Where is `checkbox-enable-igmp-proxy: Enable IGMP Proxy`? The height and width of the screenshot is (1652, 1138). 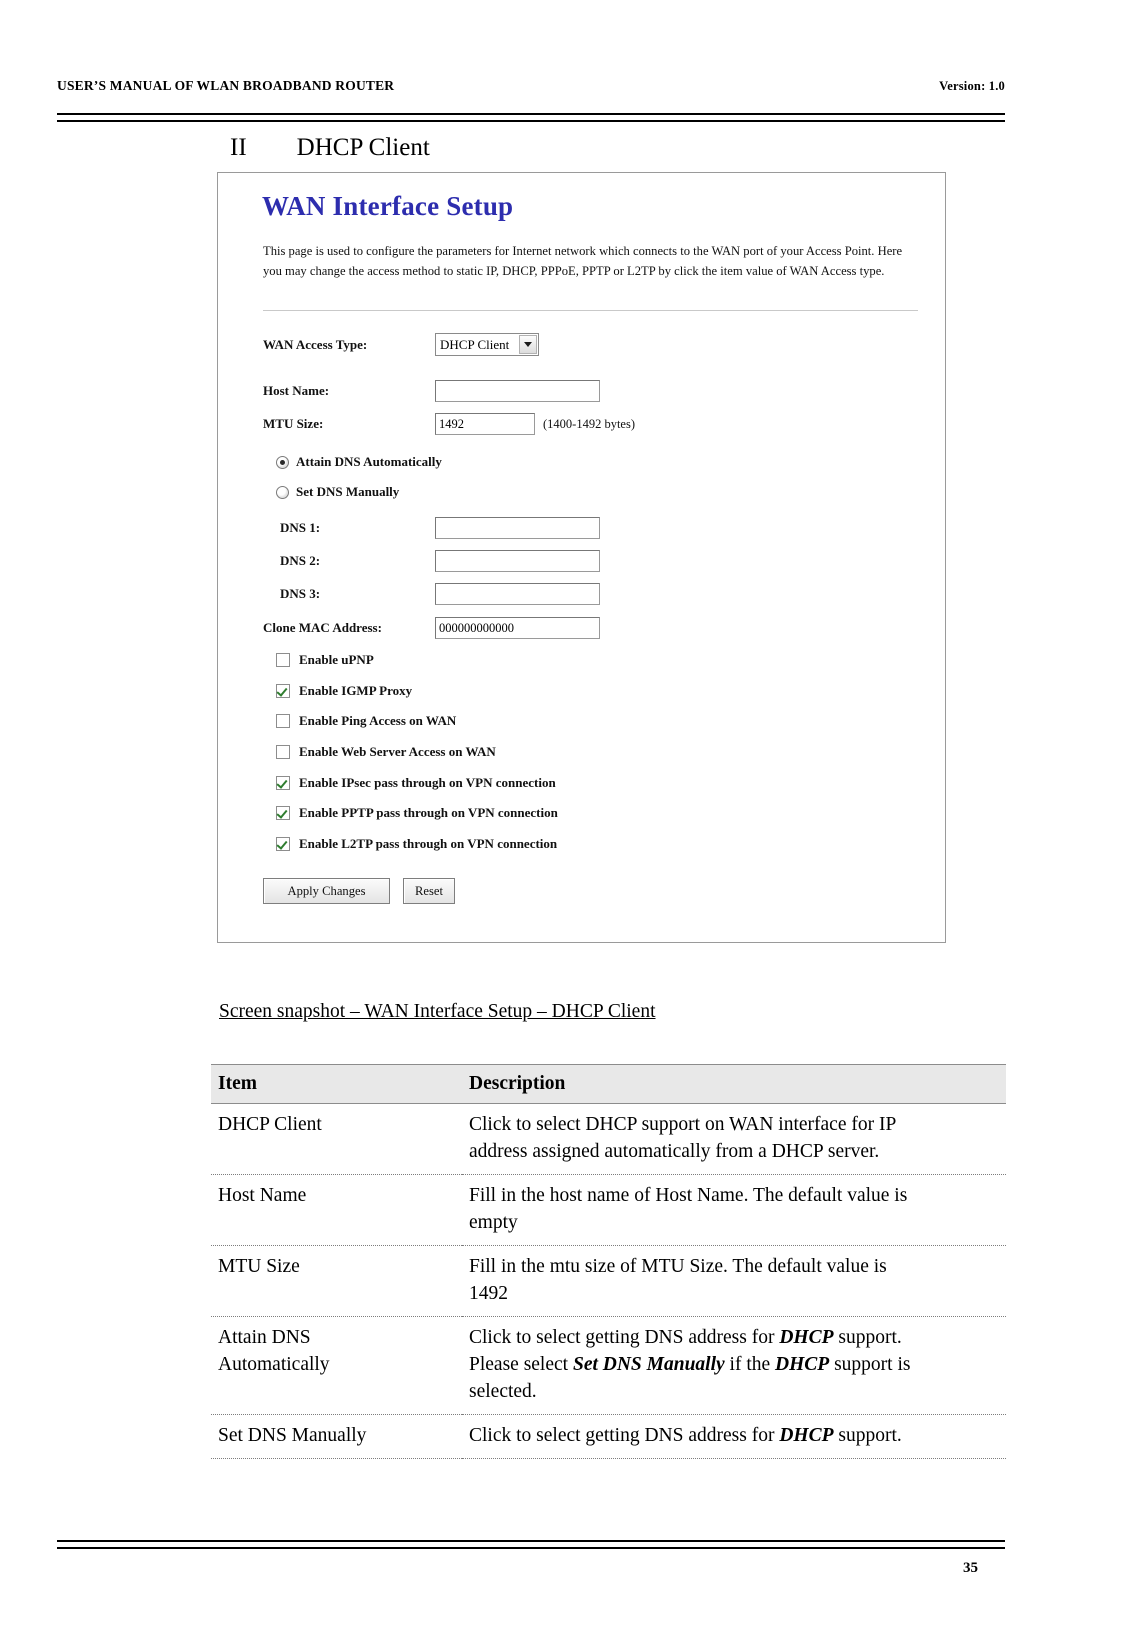
checkbox-enable-igmp-proxy: Enable IGMP Proxy is located at coordinates (344, 691).